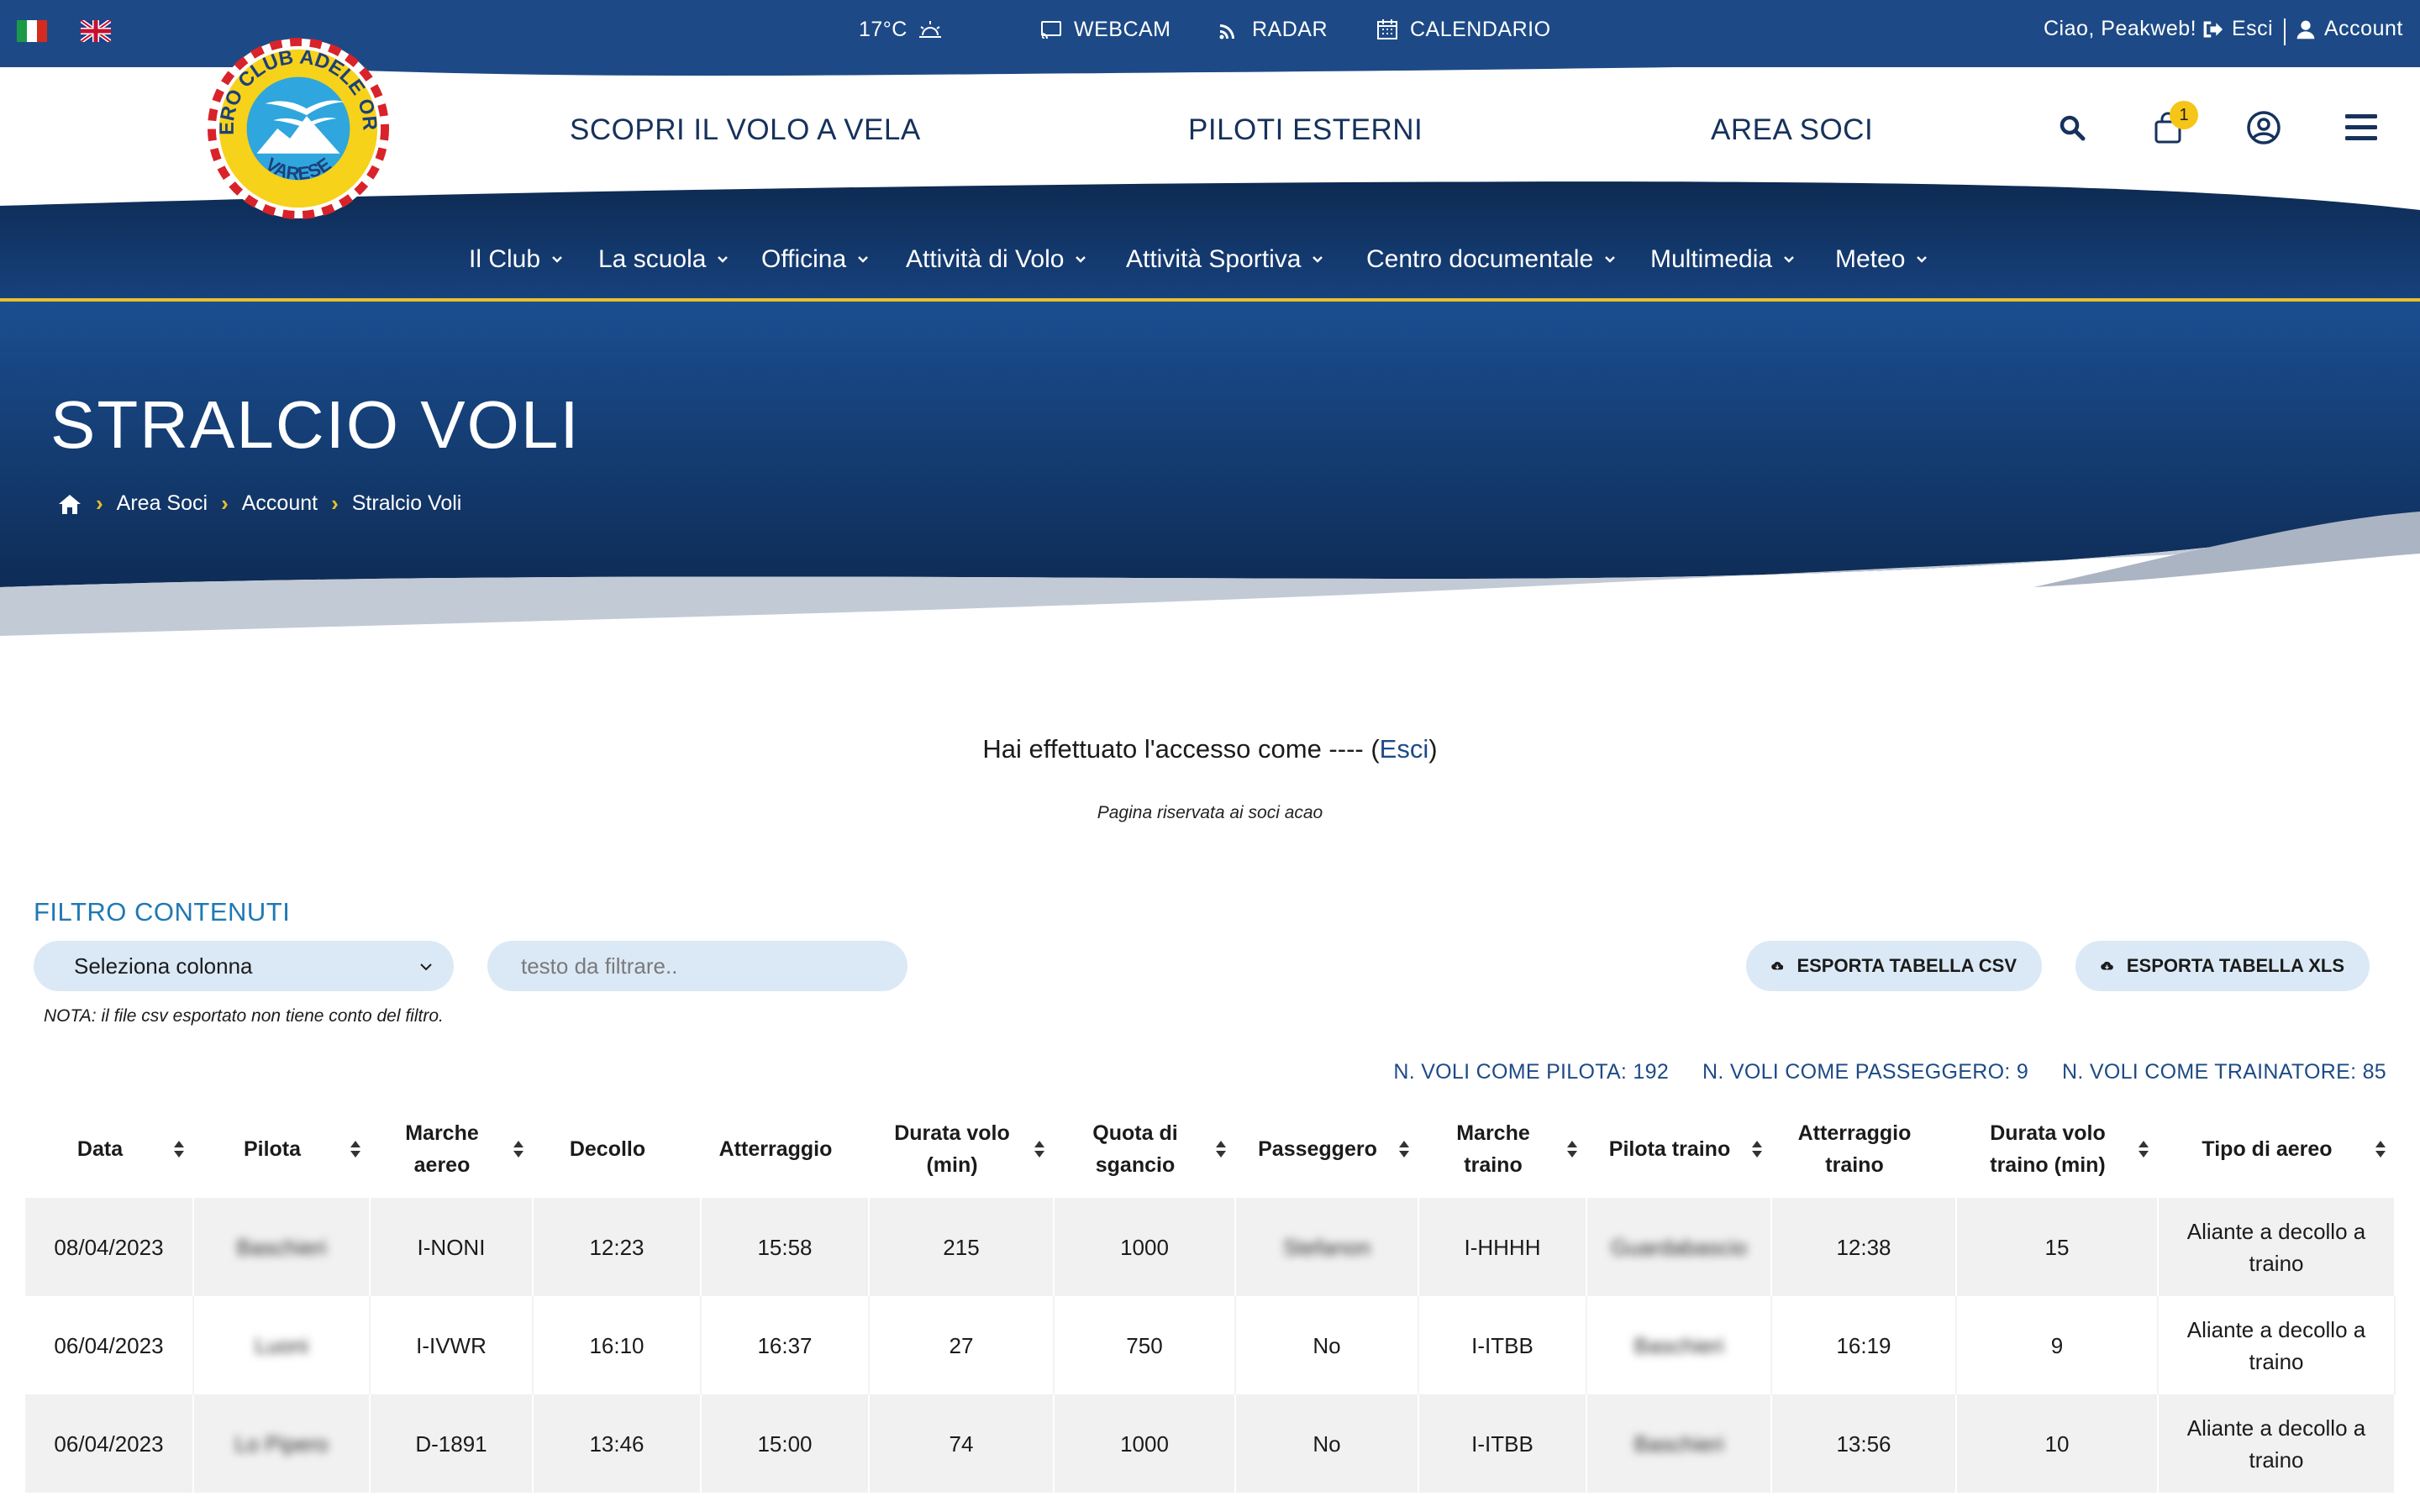 Image resolution: width=2420 pixels, height=1512 pixels. I want to click on table-cell: Guardabascio, so click(1679, 1247).